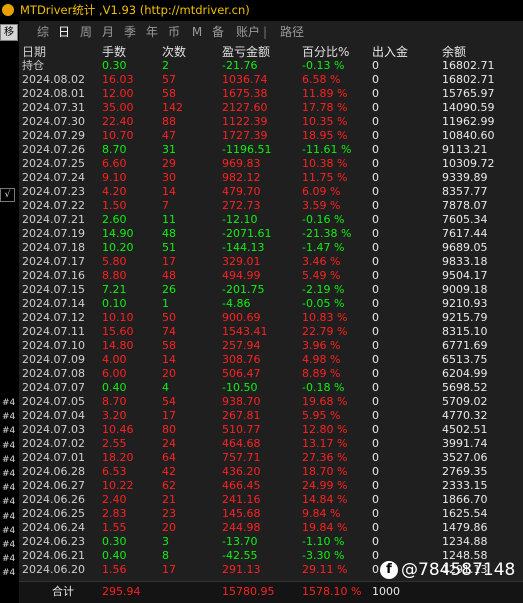 This screenshot has height=603, width=523. I want to click on cell-col-3: 272.73, so click(241, 205).